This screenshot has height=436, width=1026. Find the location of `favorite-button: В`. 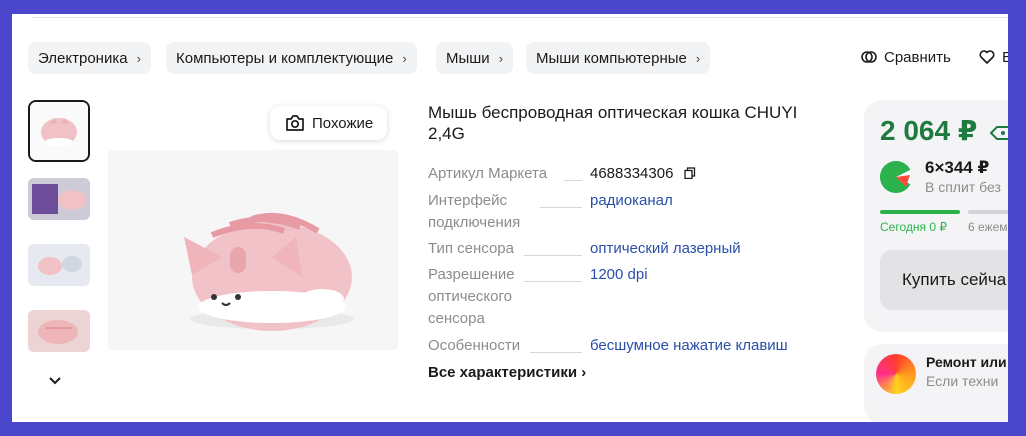

favorite-button: В is located at coordinates (993, 57).